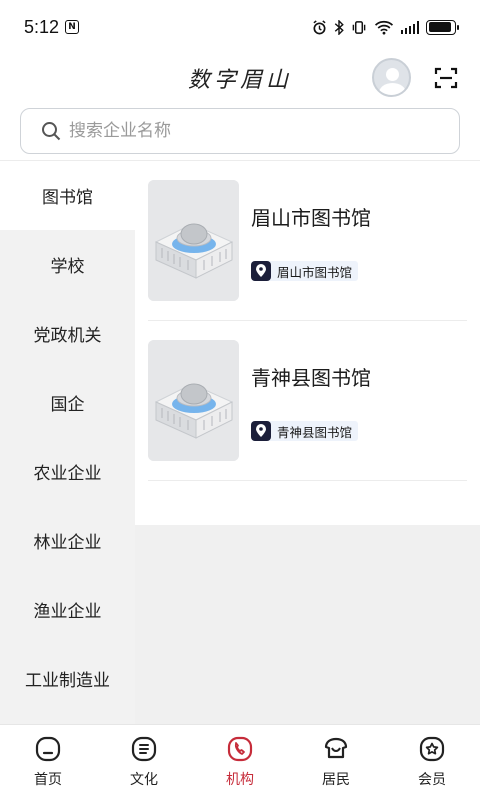  I want to click on sidebar-item-label: 农业企业, so click(67, 474).